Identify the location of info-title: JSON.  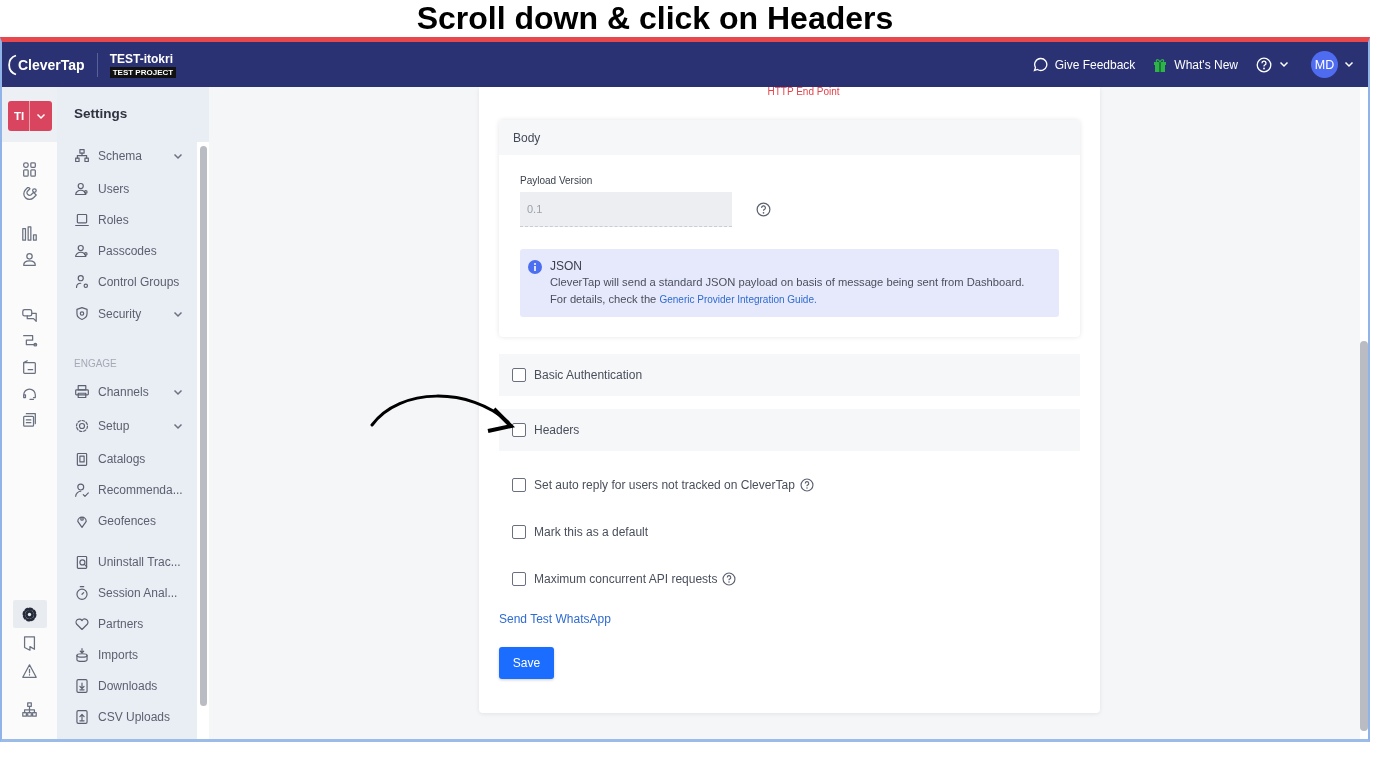
(566, 266).